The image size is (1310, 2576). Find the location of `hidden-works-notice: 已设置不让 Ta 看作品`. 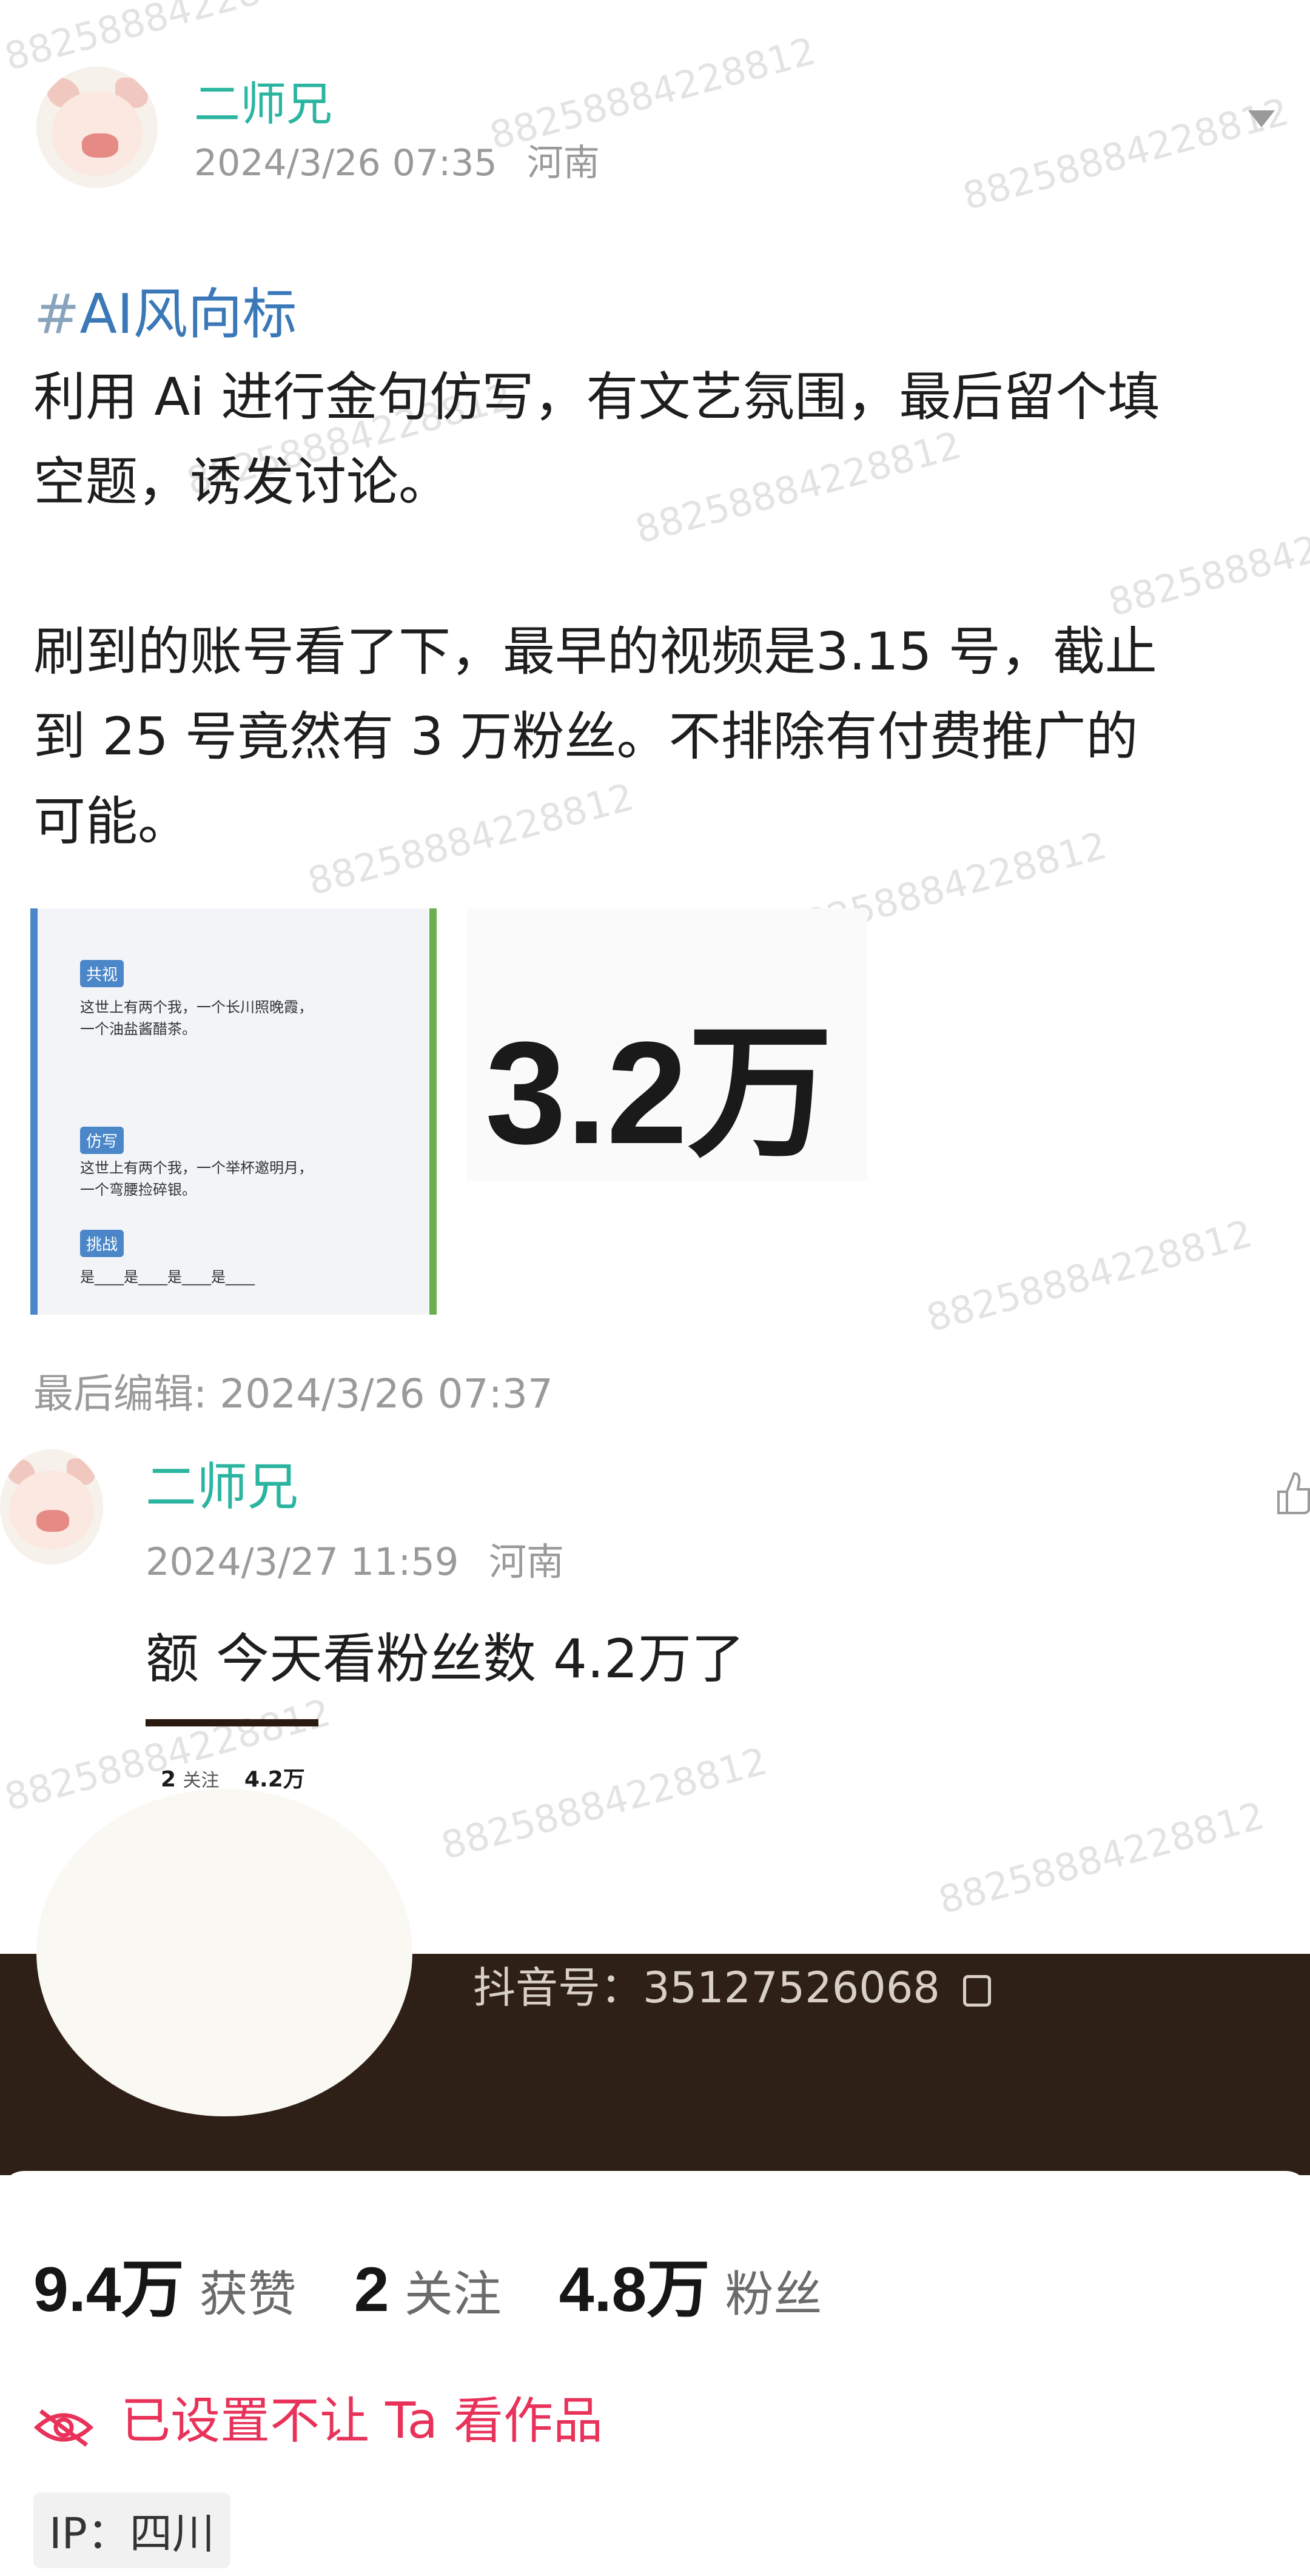

hidden-works-notice: 已设置不让 Ta 看作品 is located at coordinates (318, 2416).